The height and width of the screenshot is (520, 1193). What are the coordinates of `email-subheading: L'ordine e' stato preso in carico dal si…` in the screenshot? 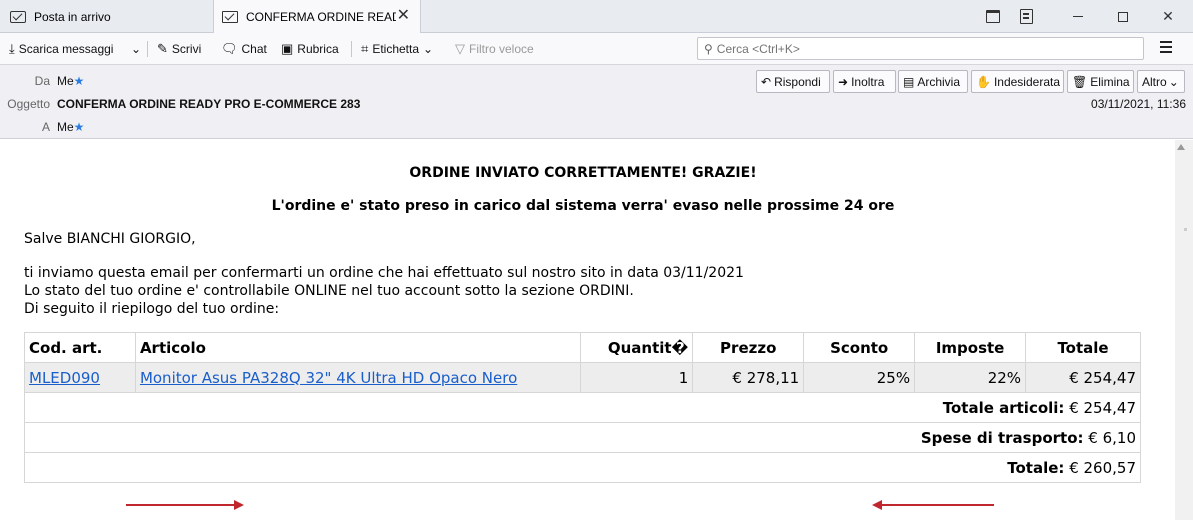 It's located at (583, 206).